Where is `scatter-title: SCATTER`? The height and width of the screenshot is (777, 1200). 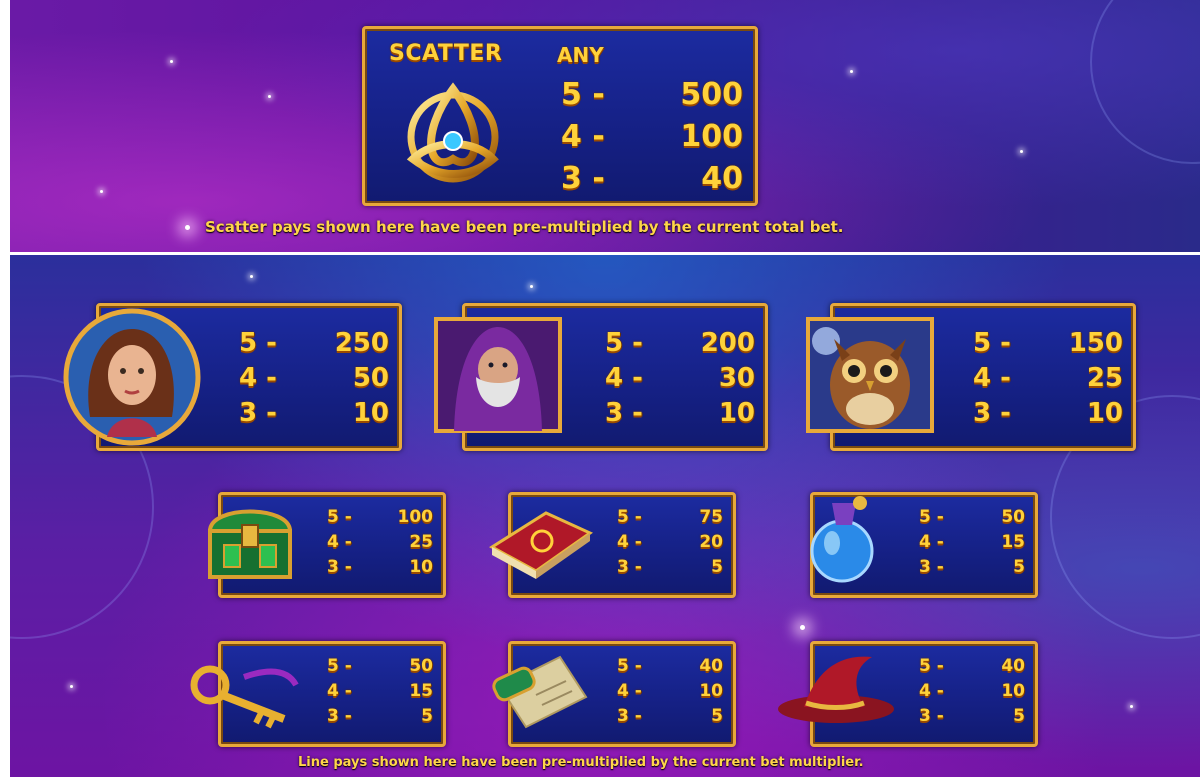 scatter-title: SCATTER is located at coordinates (446, 53).